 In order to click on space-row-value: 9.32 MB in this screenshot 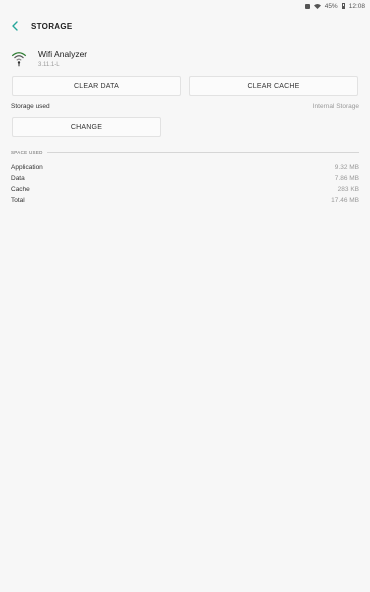, I will do `click(346, 167)`.